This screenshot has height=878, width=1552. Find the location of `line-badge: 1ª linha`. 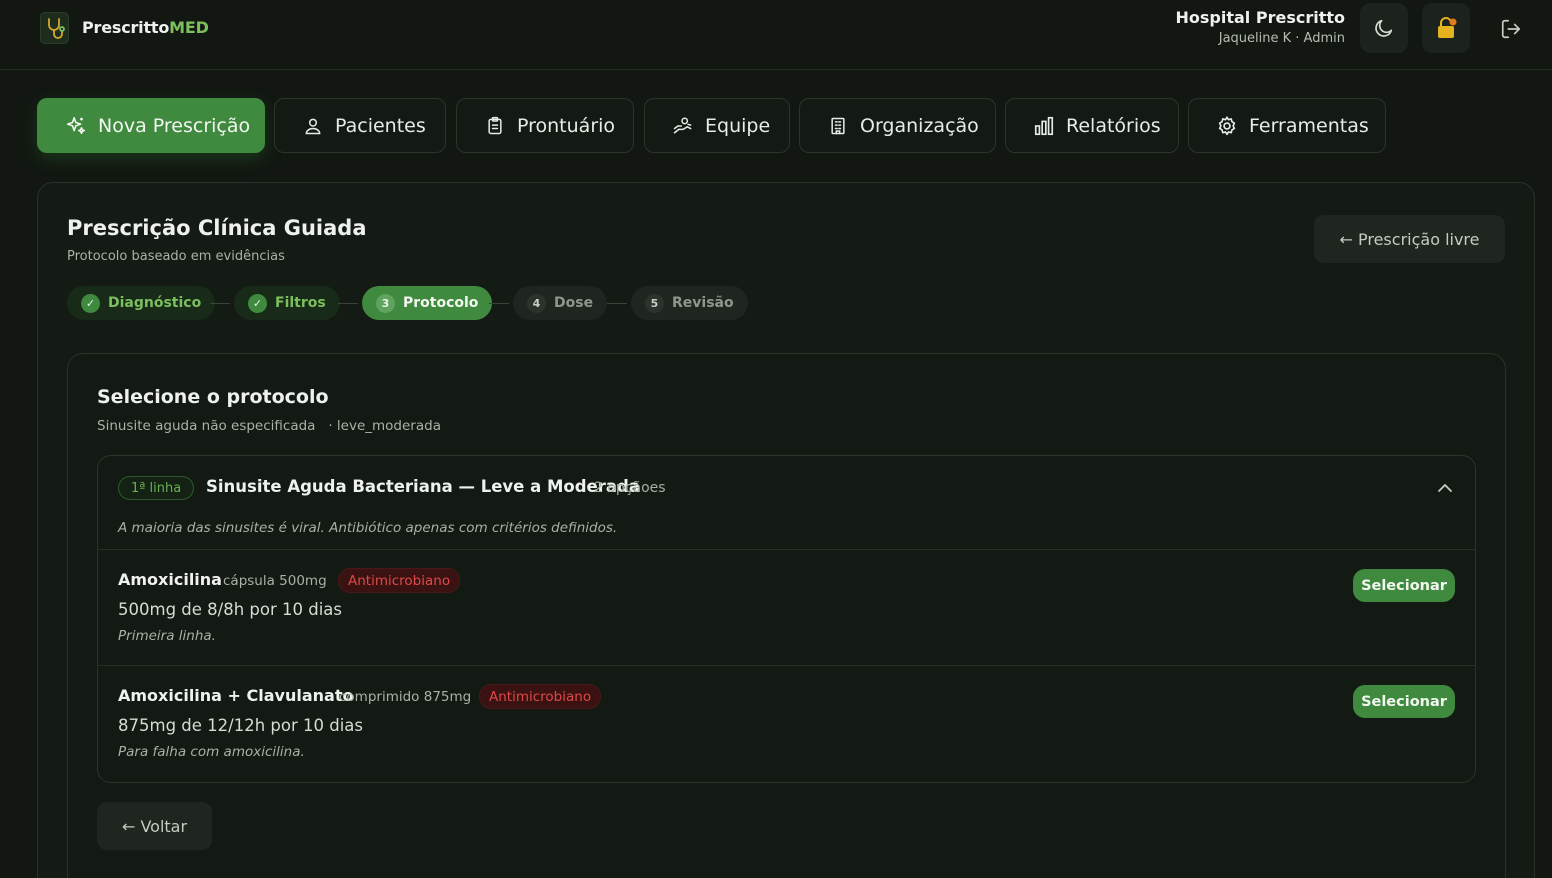

line-badge: 1ª linha is located at coordinates (156, 488).